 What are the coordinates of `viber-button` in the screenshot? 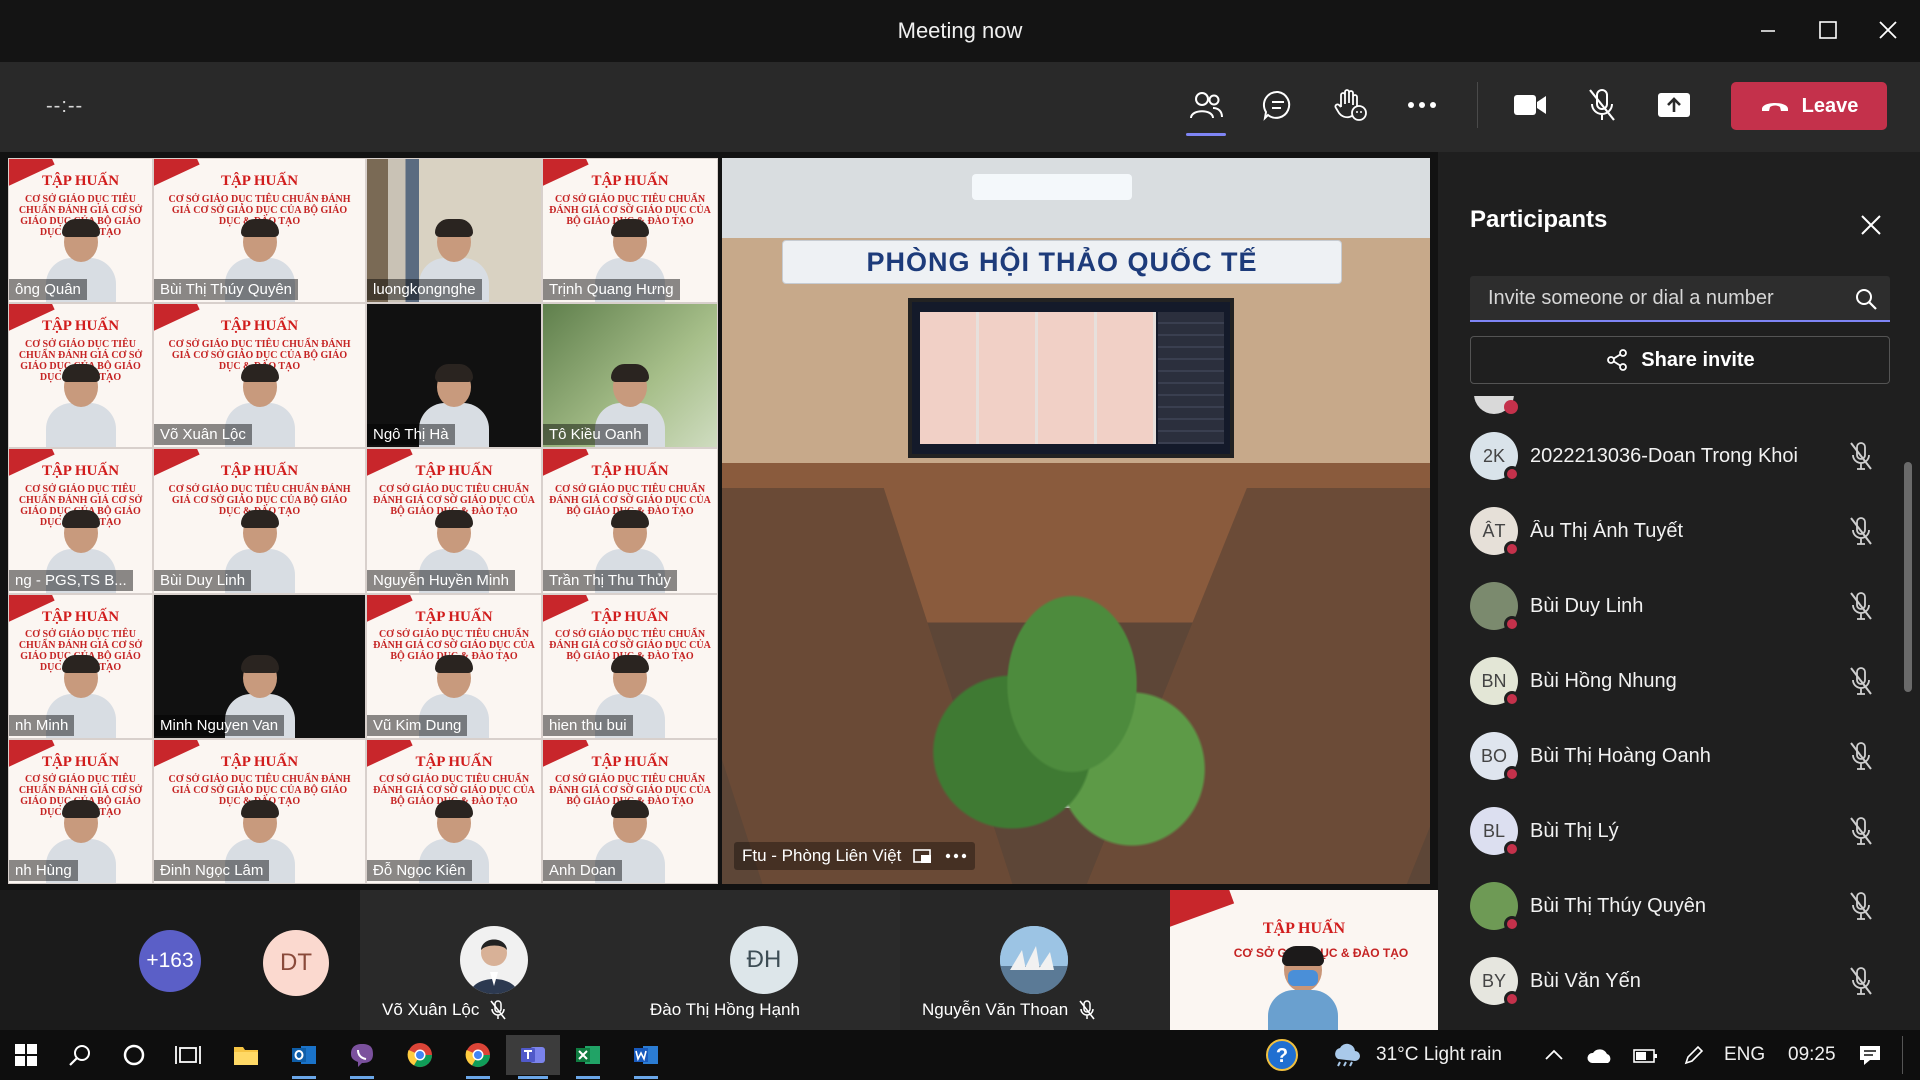 It's located at (362, 1057).